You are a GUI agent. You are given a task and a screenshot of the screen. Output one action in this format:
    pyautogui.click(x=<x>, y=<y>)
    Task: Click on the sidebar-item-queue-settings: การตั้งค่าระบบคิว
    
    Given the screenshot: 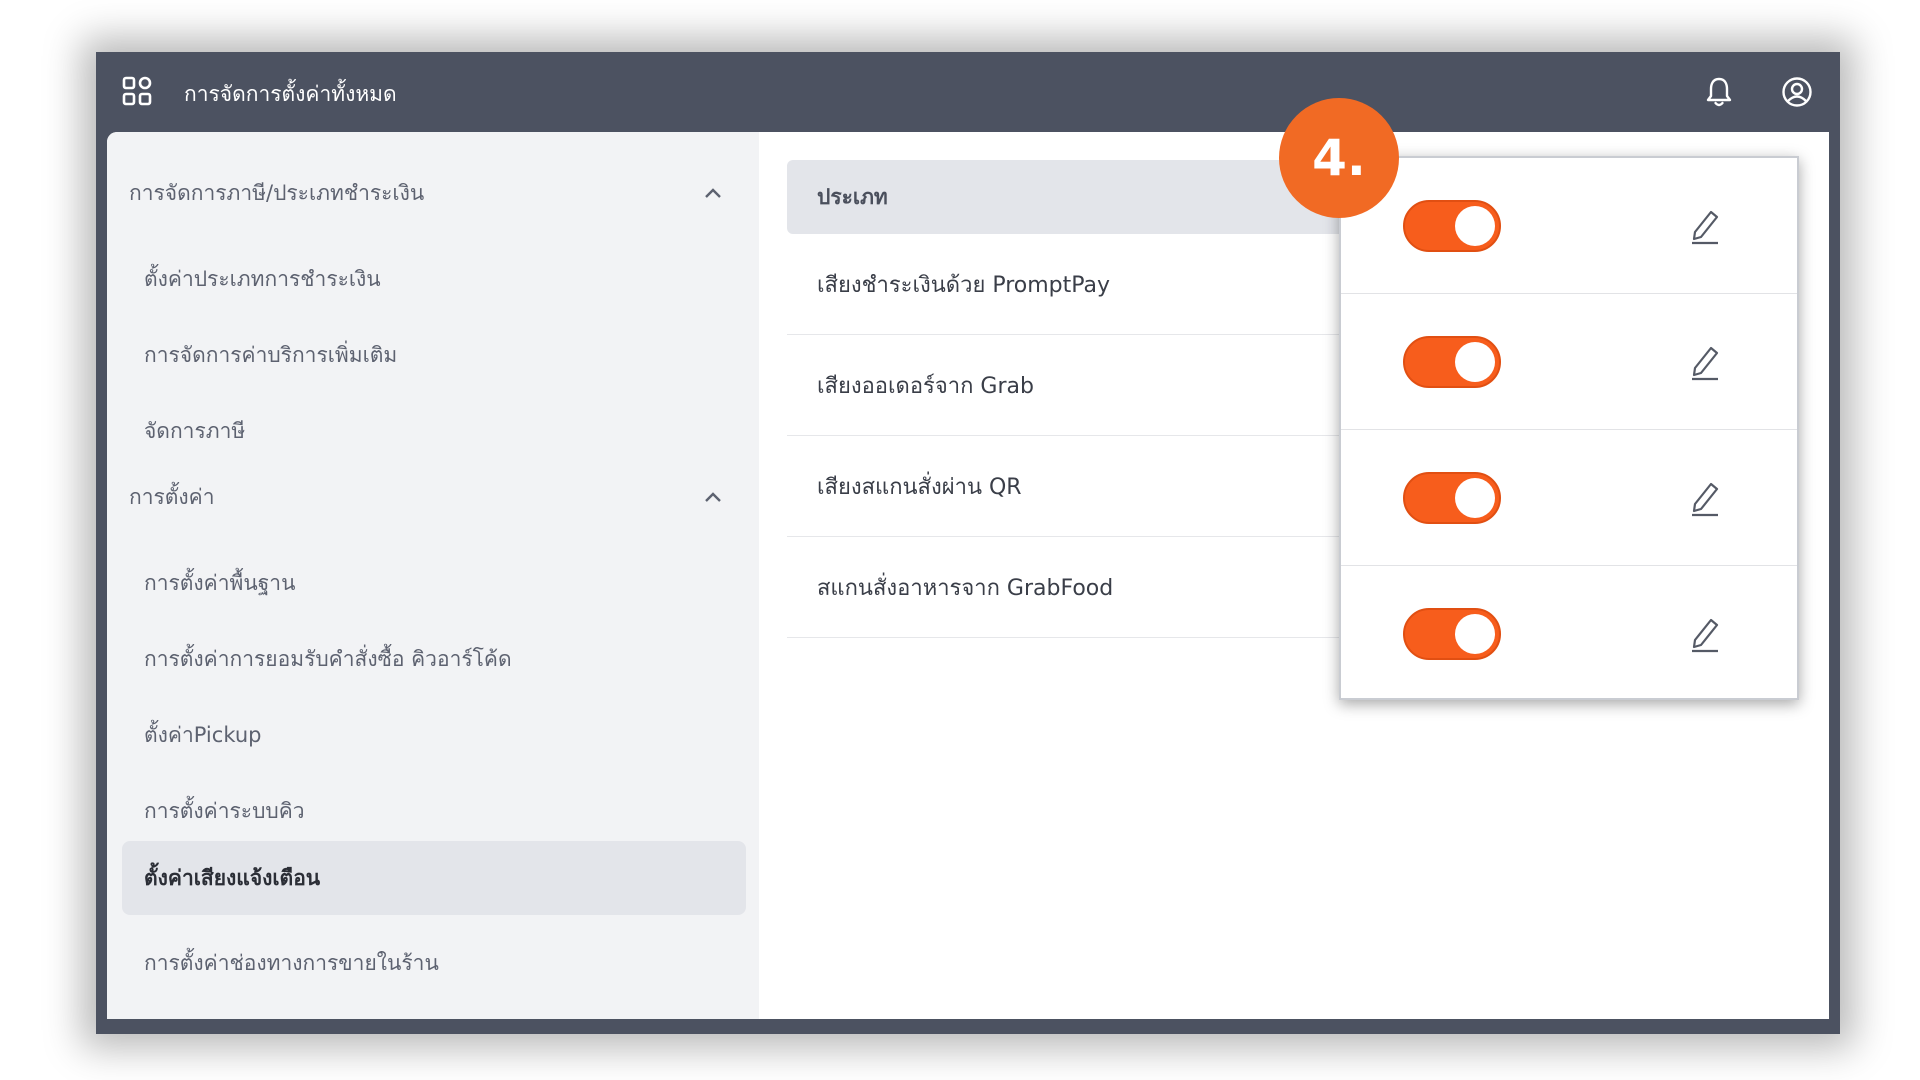 What is the action you would take?
    pyautogui.click(x=434, y=811)
    